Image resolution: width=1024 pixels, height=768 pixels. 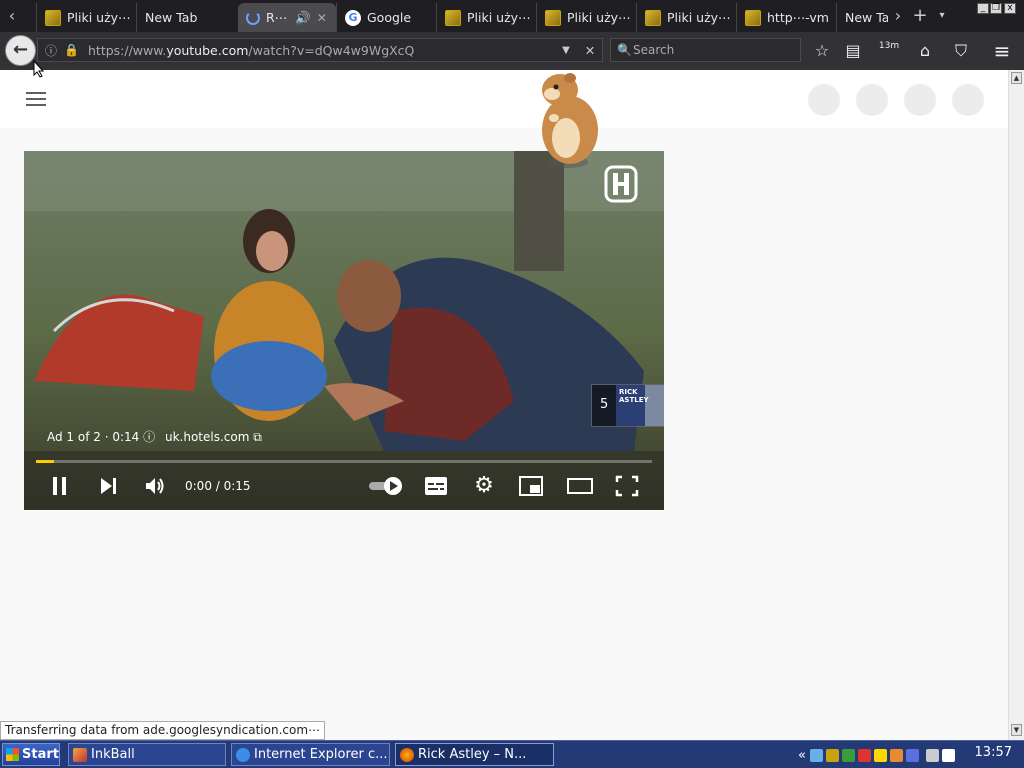 I want to click on back-button: ←, so click(x=20, y=50).